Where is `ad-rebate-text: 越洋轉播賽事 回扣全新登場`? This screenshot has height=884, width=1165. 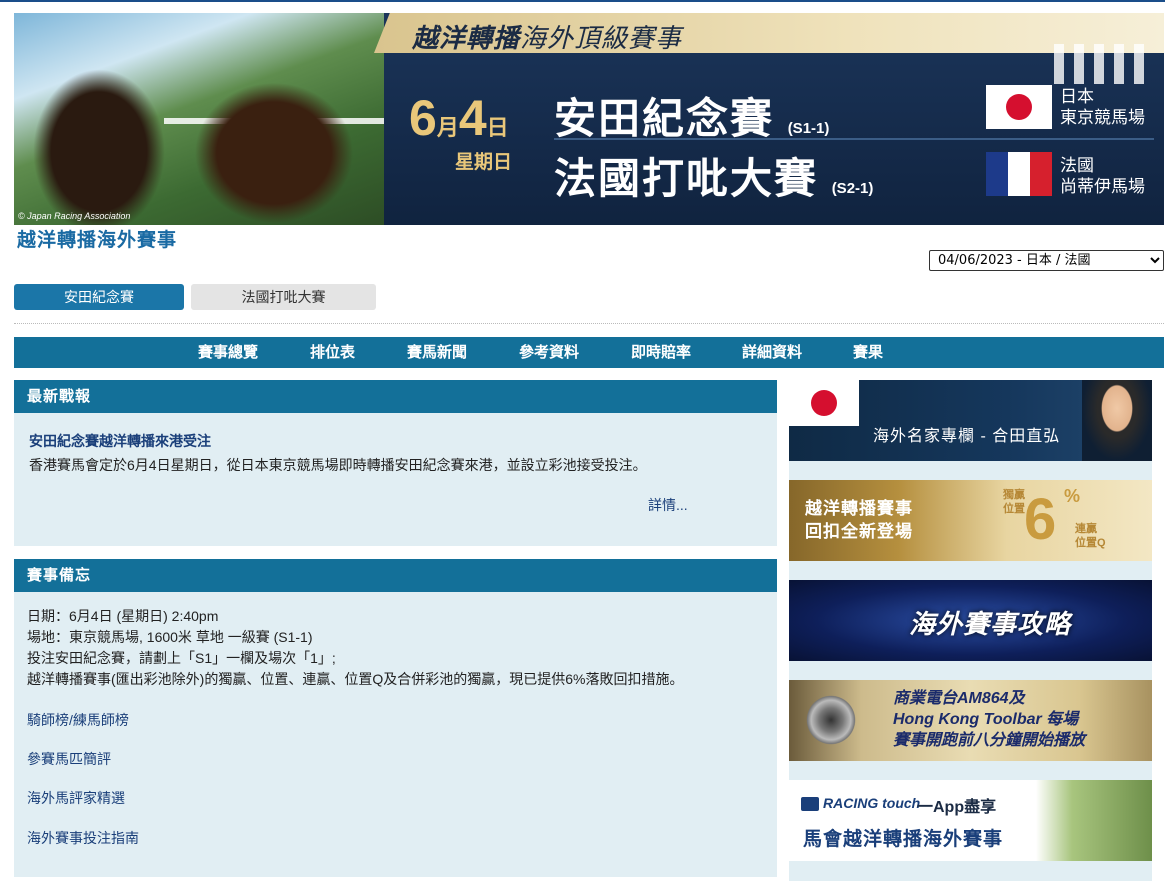
ad-rebate-text: 越洋轉播賽事 回扣全新登場 is located at coordinates (859, 520).